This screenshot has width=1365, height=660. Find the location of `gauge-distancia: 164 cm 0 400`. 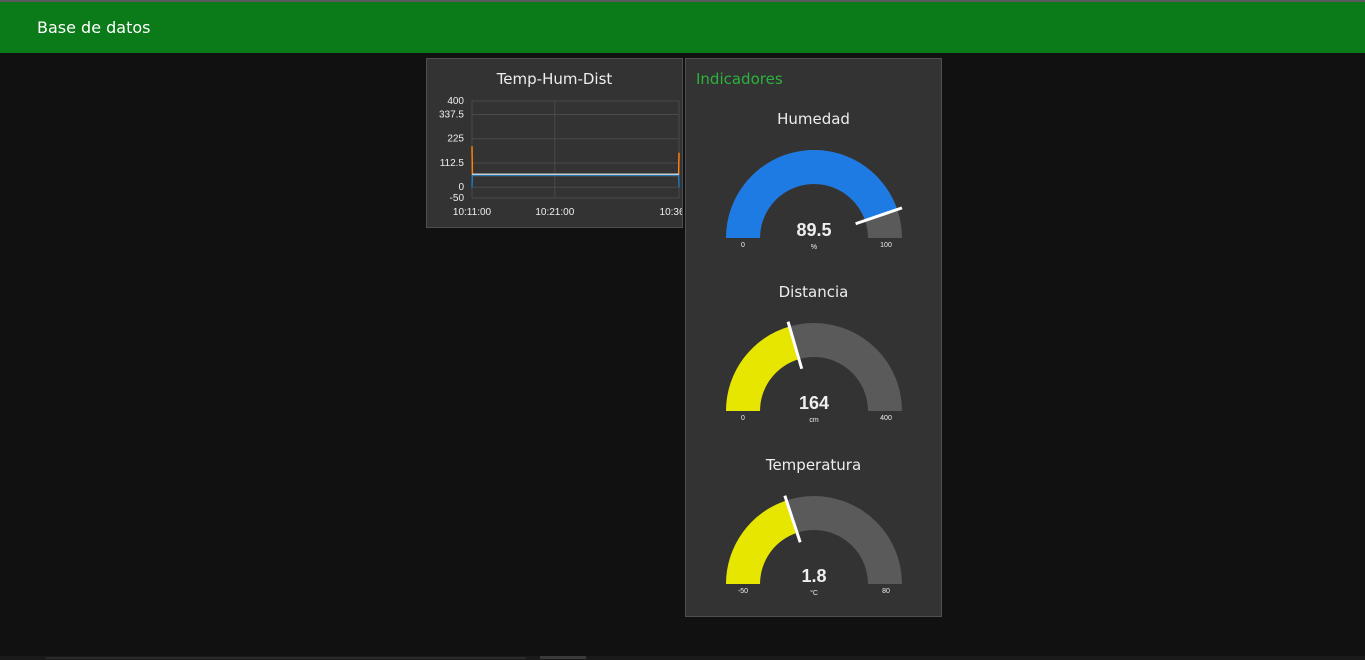

gauge-distancia: 164 cm 0 400 is located at coordinates (814, 372).